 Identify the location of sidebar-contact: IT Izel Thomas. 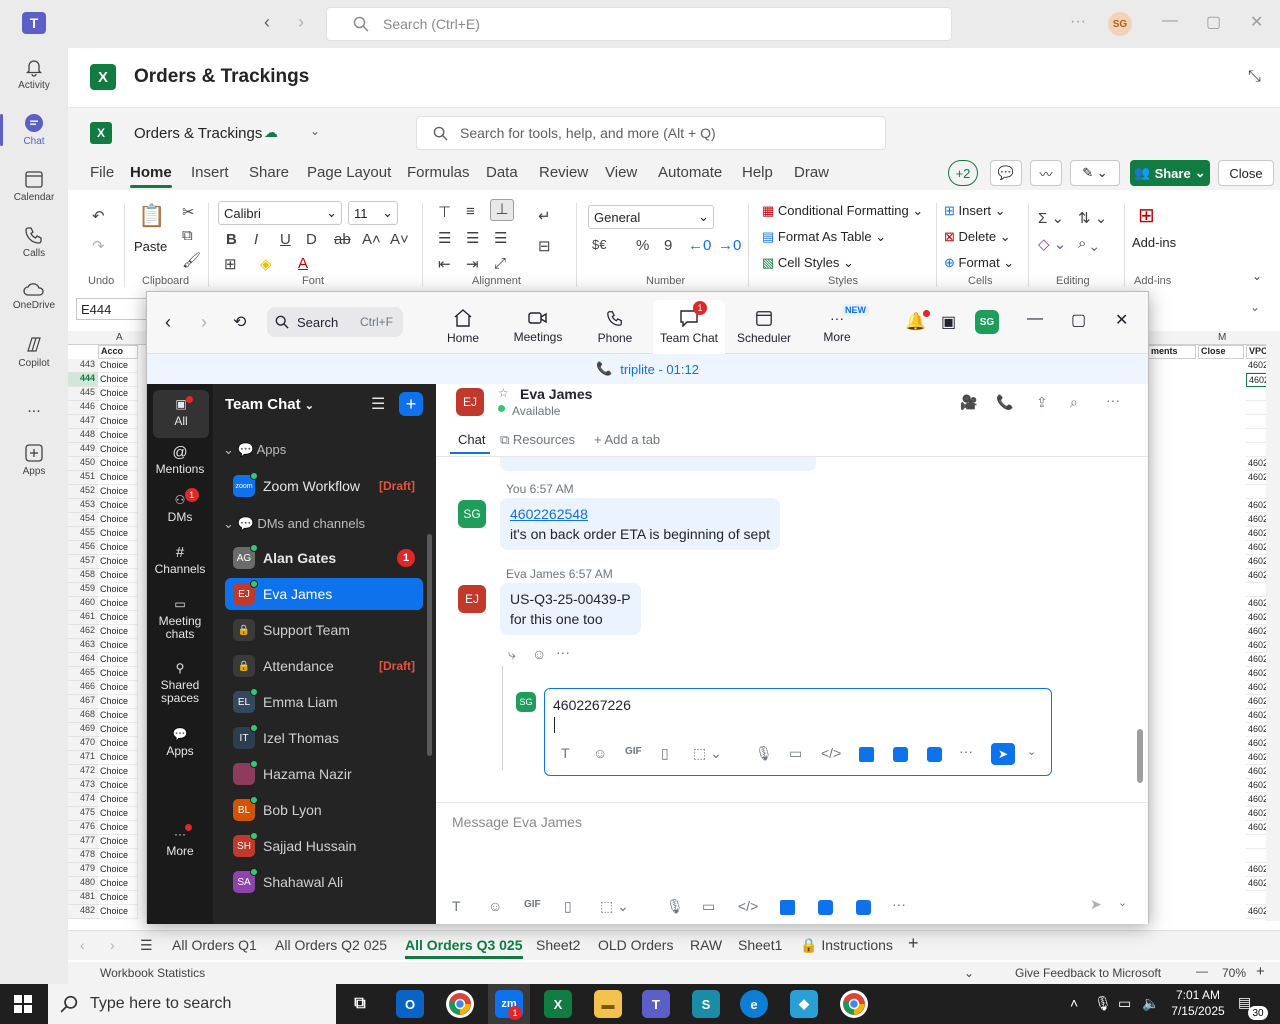
(324, 738).